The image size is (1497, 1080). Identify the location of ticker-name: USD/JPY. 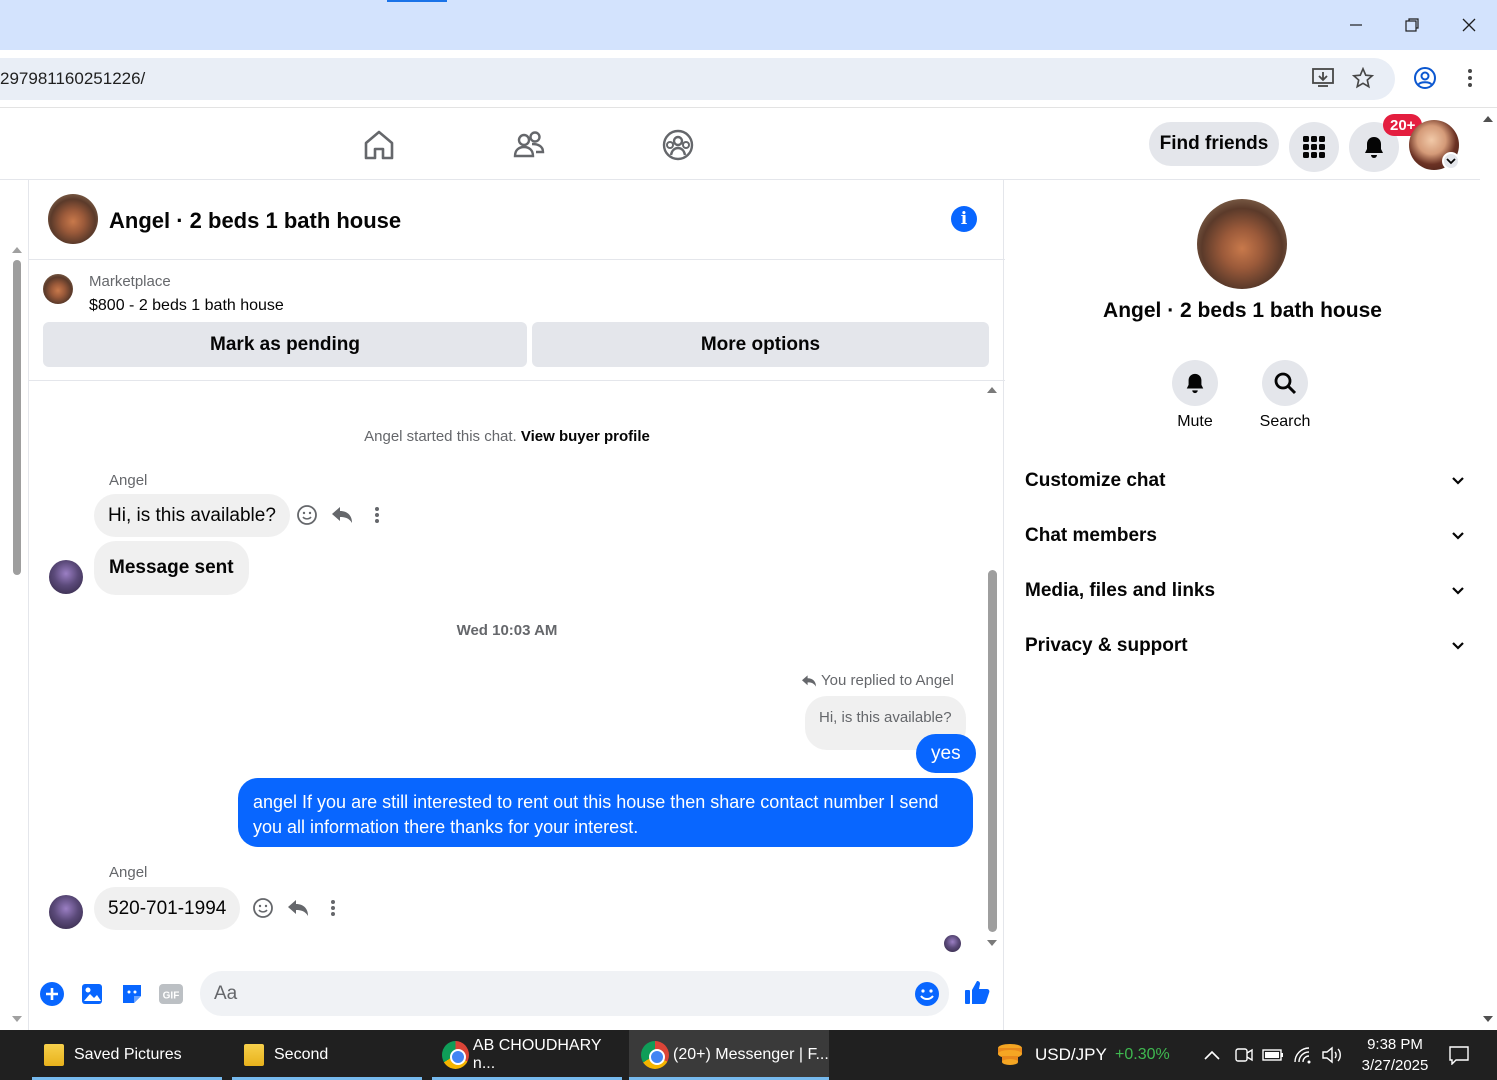
(1071, 1055).